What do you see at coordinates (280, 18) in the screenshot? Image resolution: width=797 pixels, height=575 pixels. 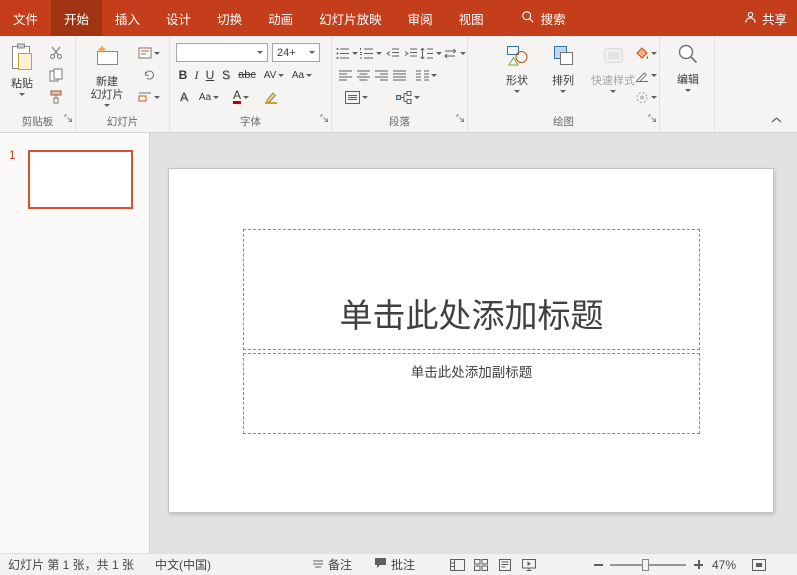 I see `tab-animations: 动画` at bounding box center [280, 18].